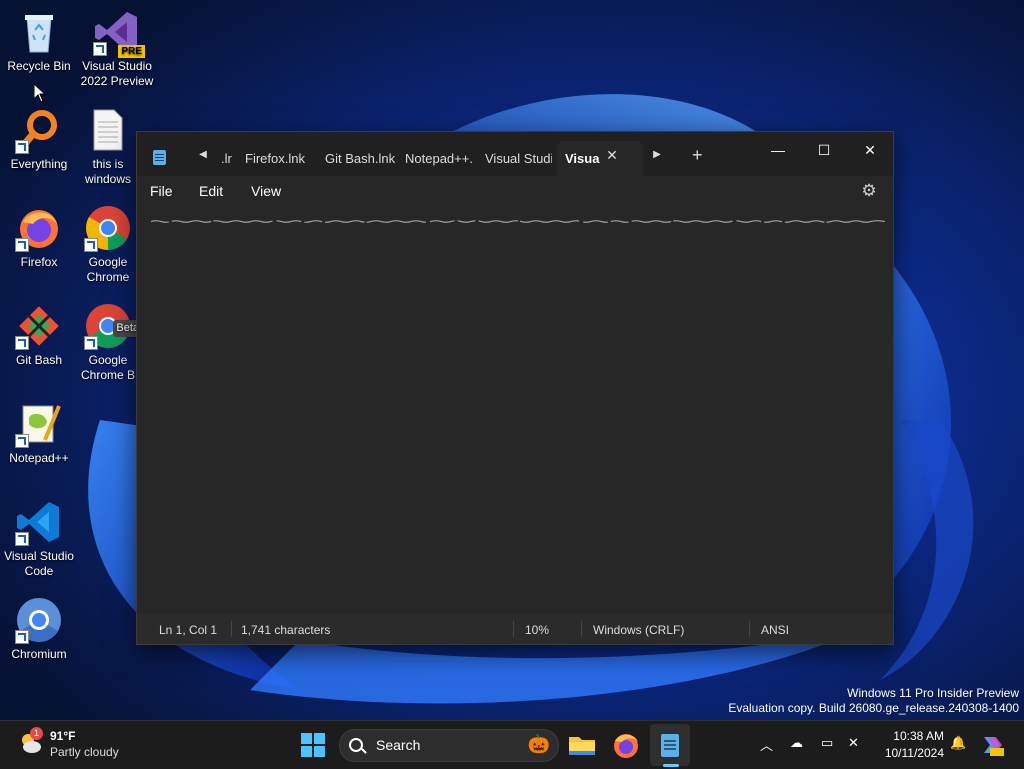  I want to click on tab-visual-studio: Visual Studio, so click(518, 158).